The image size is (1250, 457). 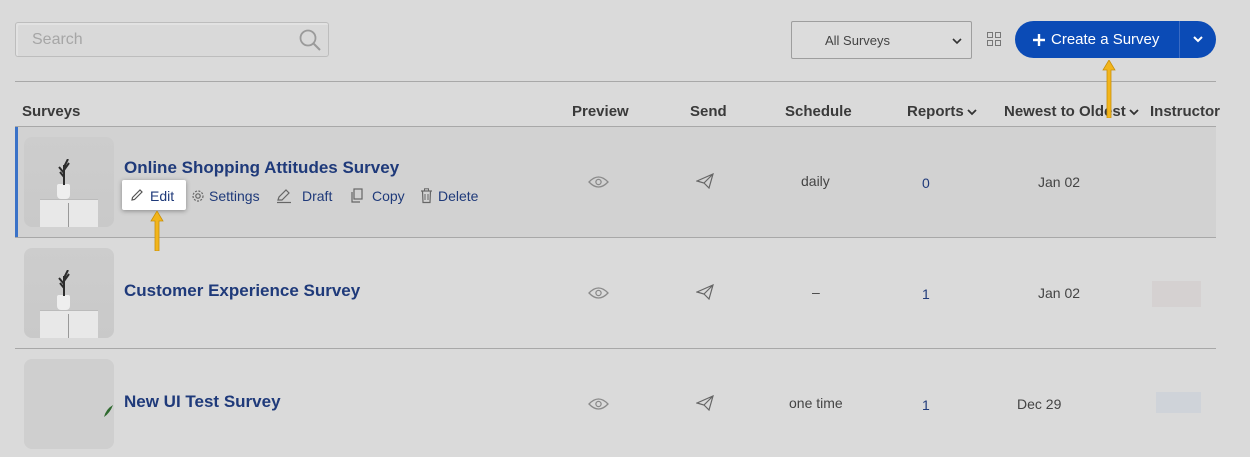 I want to click on delete-action-label: Delete, so click(x=458, y=196).